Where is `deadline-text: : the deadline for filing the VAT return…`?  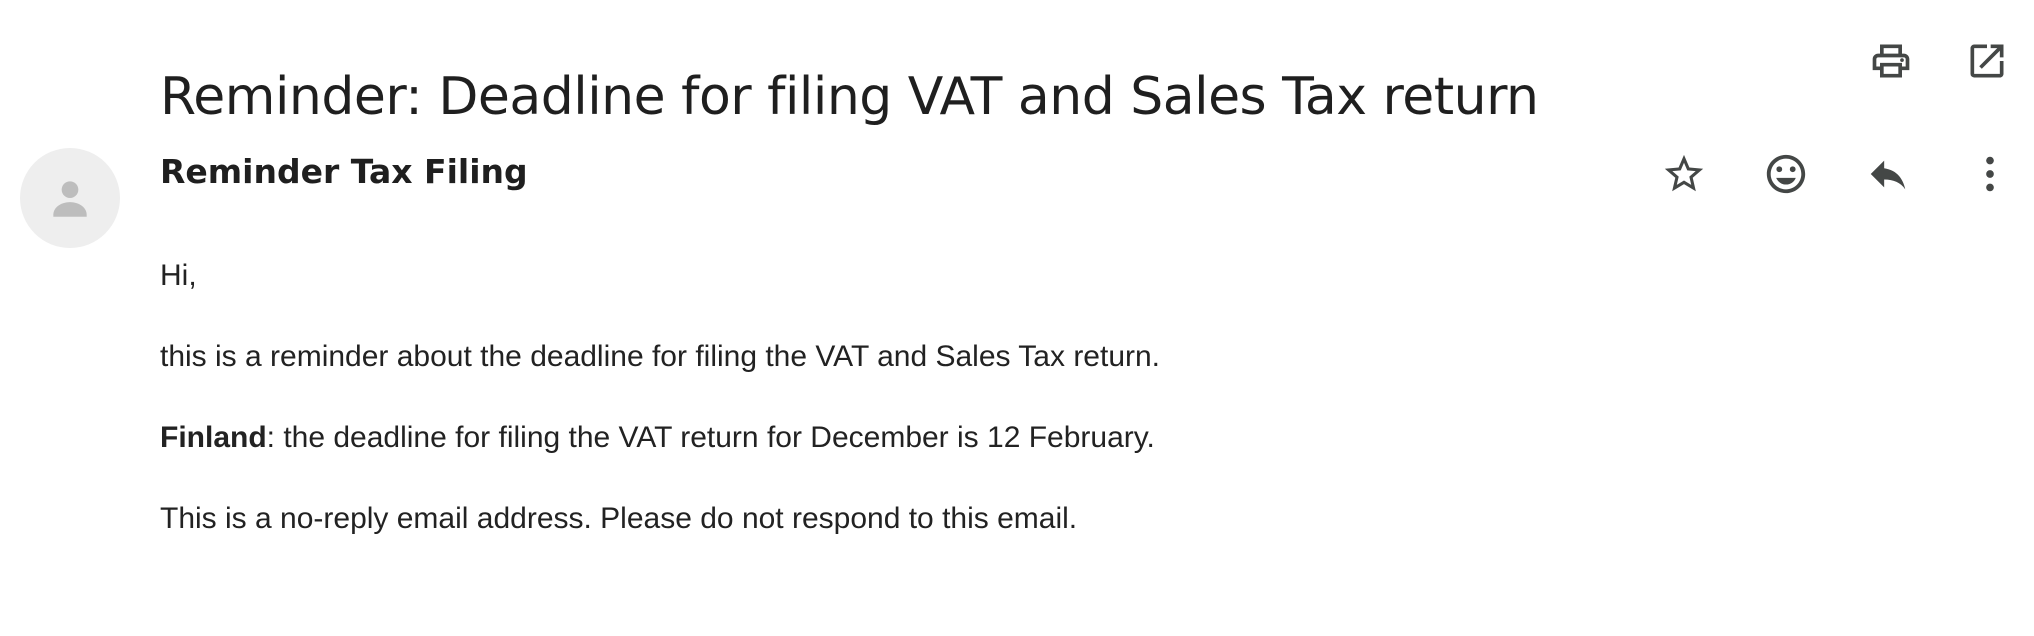
deadline-text: : the deadline for filing the VAT return… is located at coordinates (710, 437).